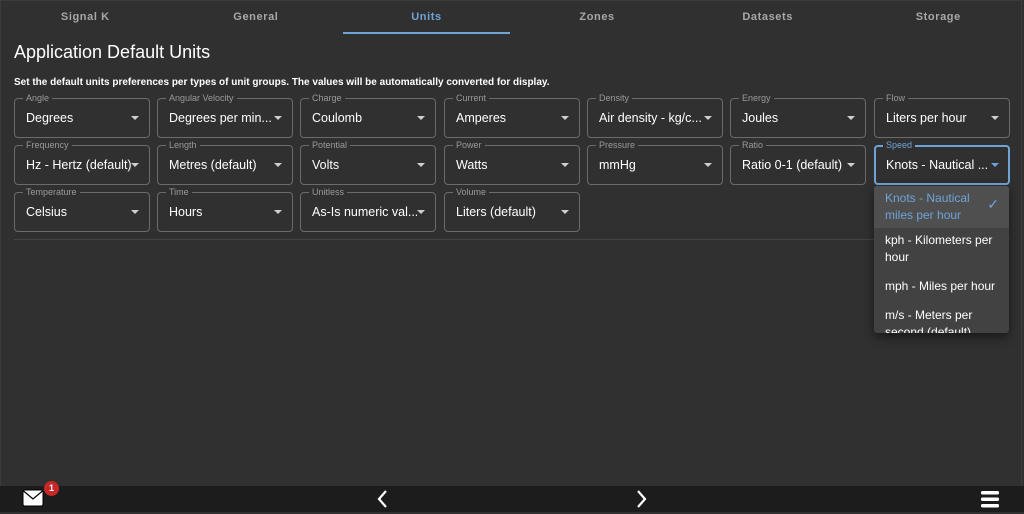 This screenshot has height=514, width=1024. I want to click on field-label: Density, so click(614, 98).